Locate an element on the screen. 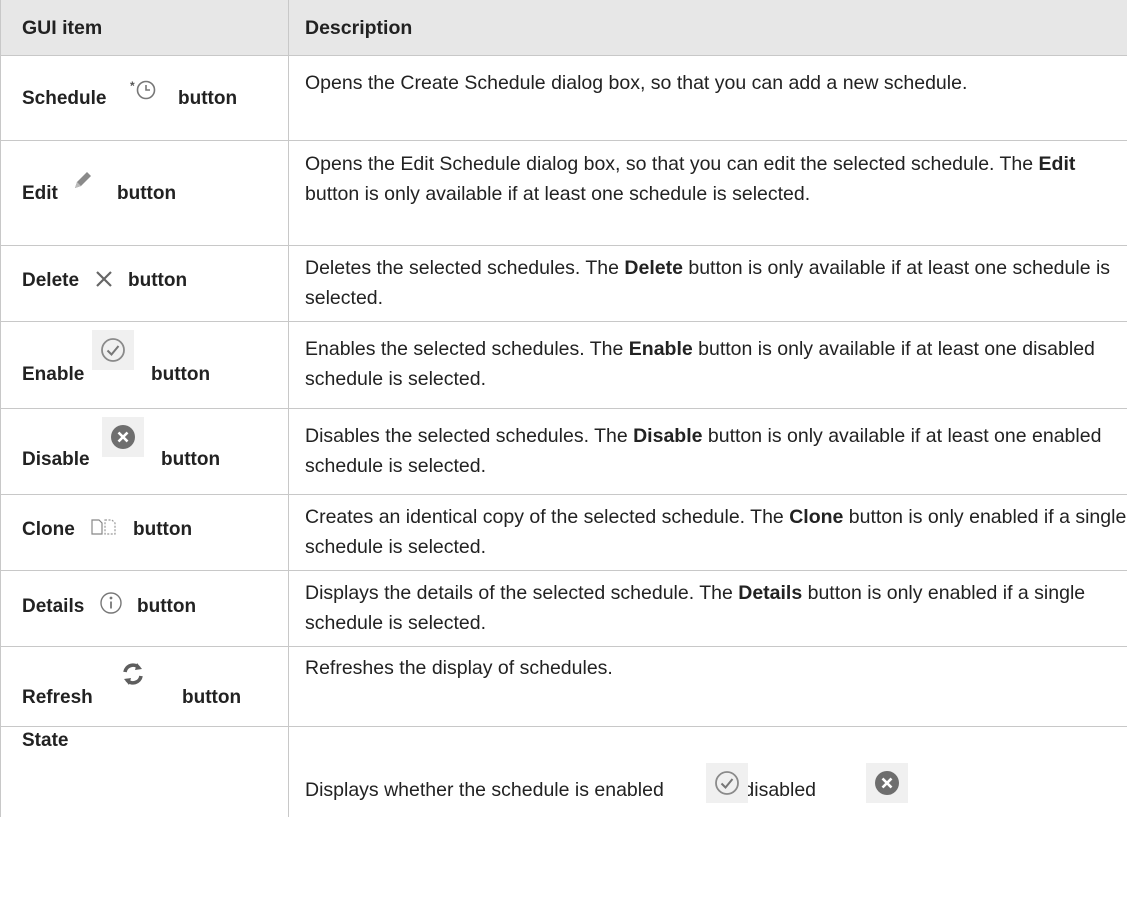 The width and height of the screenshot is (1127, 914). gui-item-label: Edit is located at coordinates (40, 193).